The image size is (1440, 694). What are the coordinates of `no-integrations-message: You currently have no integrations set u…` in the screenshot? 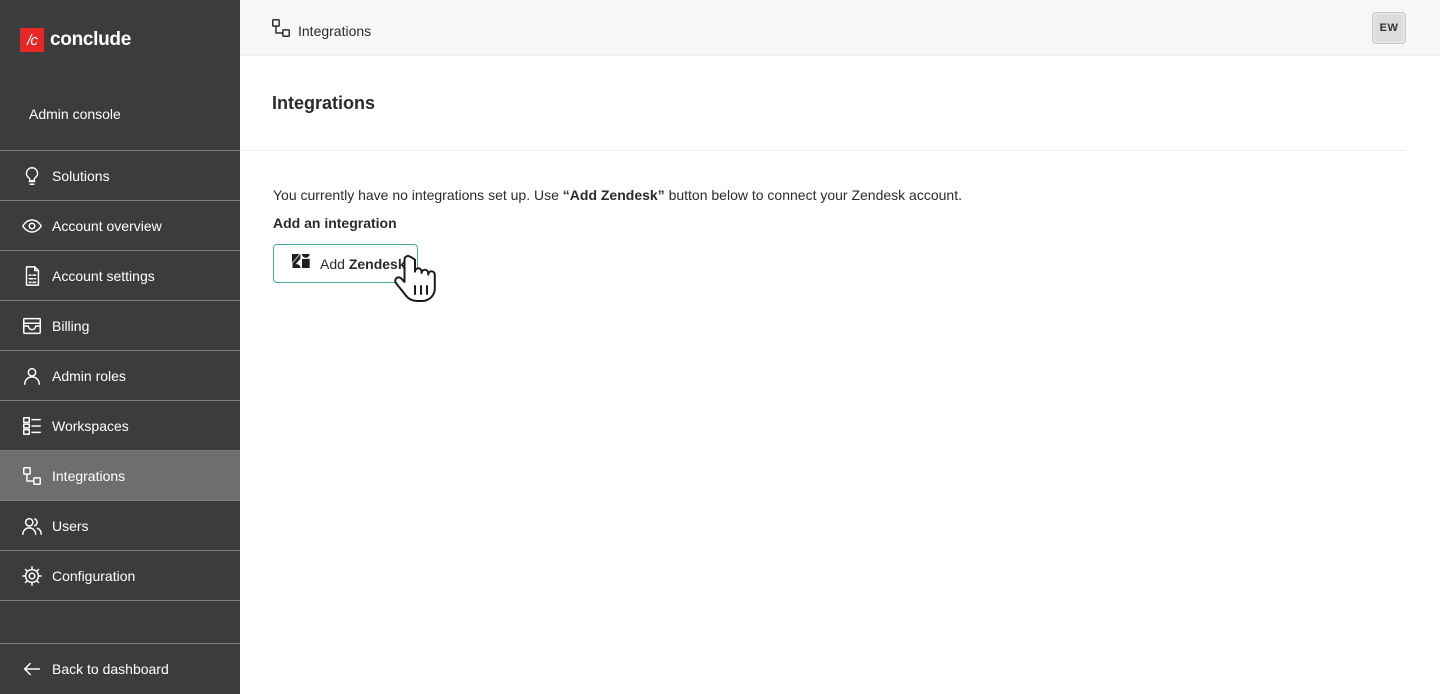 It's located at (617, 195).